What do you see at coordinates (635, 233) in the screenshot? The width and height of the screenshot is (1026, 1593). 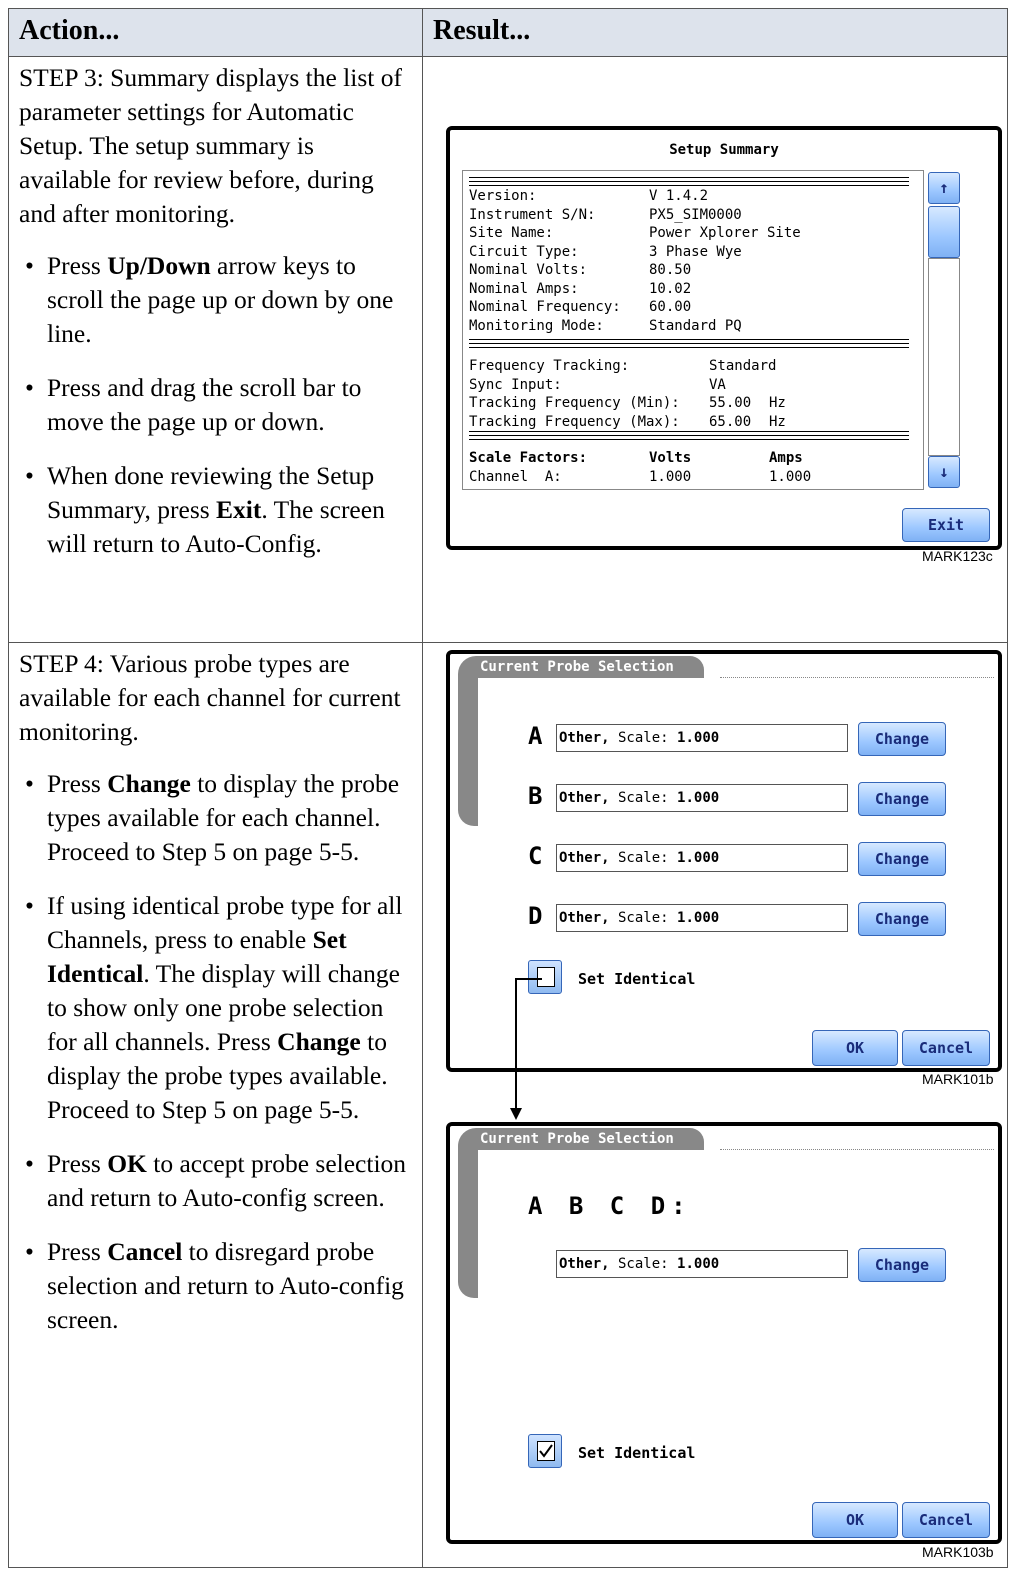 I see `summary-row: Site Name: Power Xplorer Site` at bounding box center [635, 233].